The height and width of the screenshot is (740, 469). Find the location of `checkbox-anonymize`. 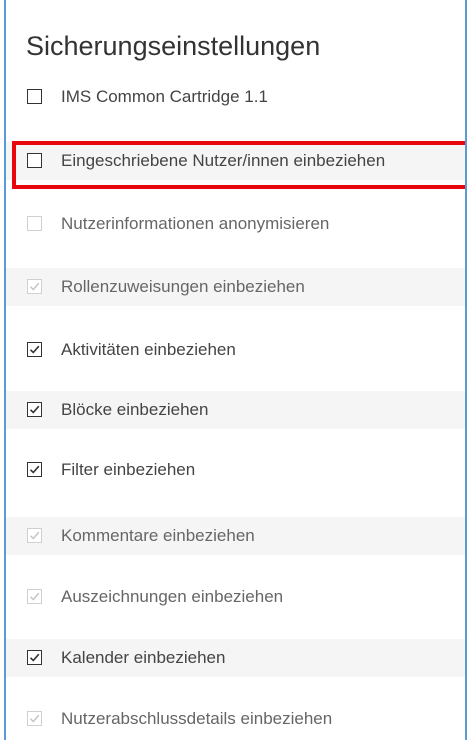

checkbox-anonymize is located at coordinates (34, 223).